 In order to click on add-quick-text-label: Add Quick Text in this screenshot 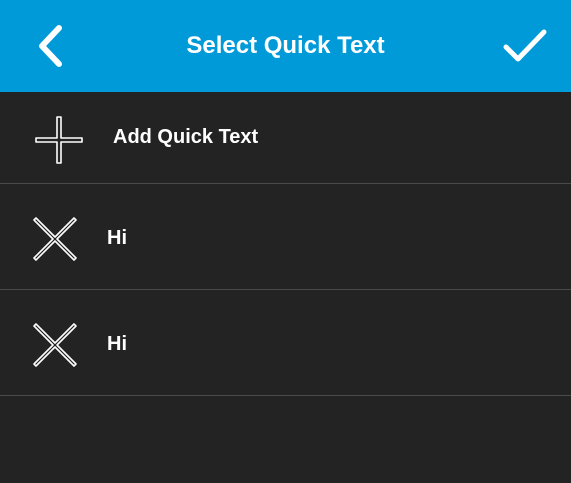, I will do `click(186, 137)`.